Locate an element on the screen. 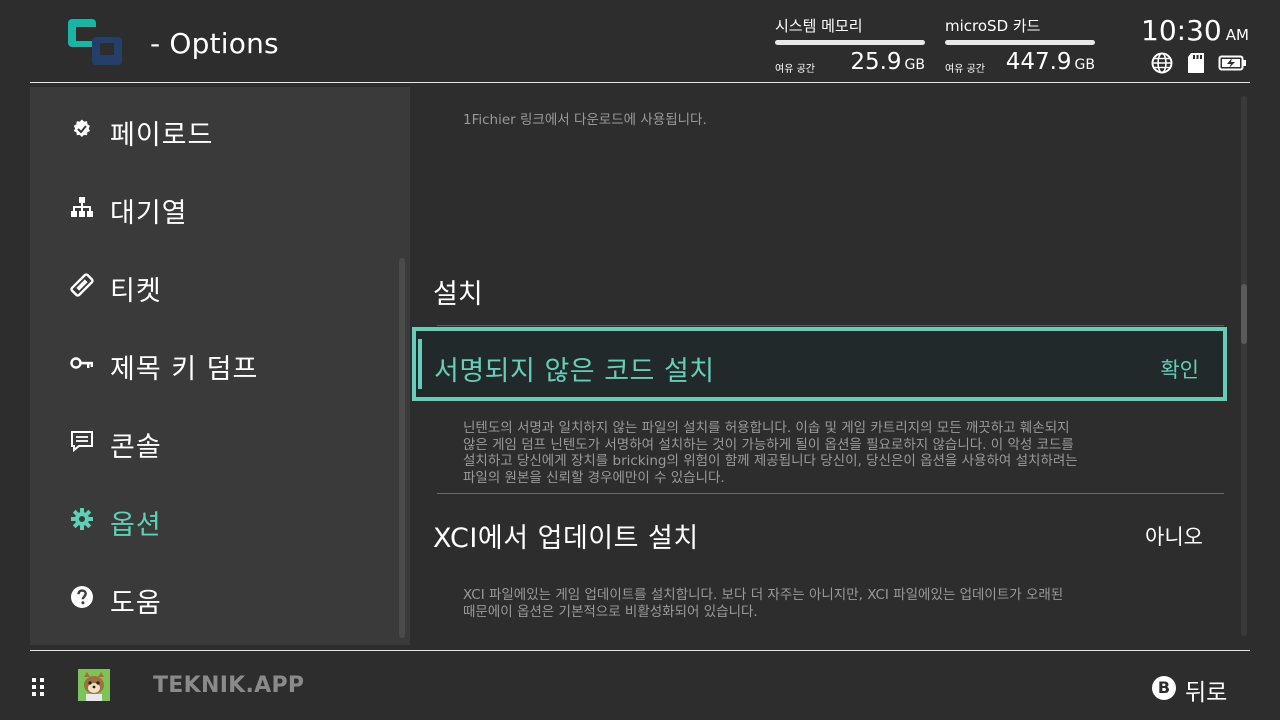 The image size is (1280, 720). sidebar-item-label: 콘솔 is located at coordinates (136, 447).